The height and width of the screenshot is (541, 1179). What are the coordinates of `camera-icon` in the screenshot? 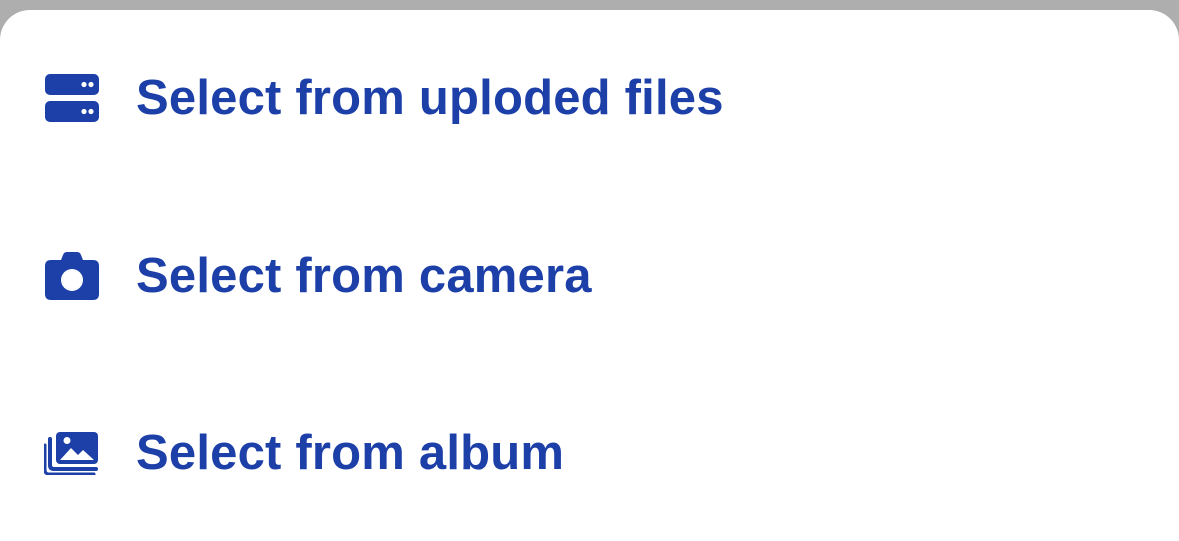 It's located at (72, 276).